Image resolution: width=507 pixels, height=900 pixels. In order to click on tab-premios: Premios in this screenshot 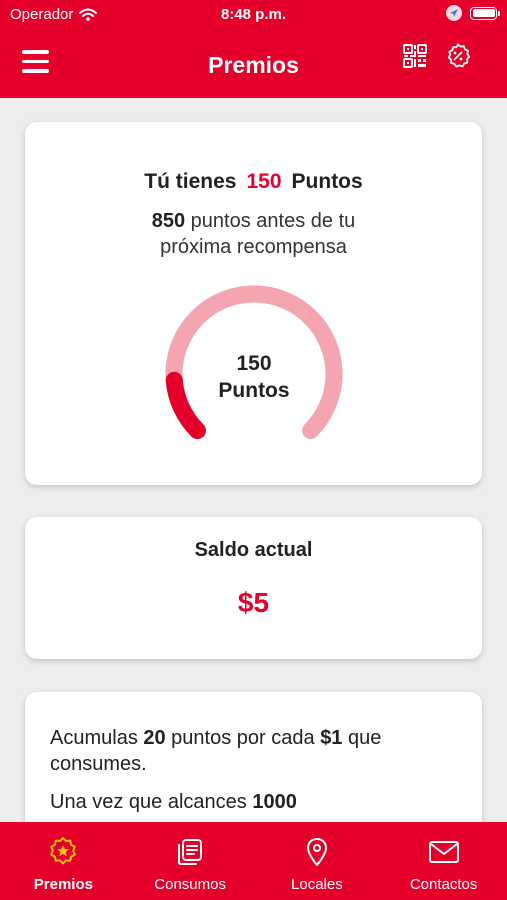, I will do `click(63, 861)`.